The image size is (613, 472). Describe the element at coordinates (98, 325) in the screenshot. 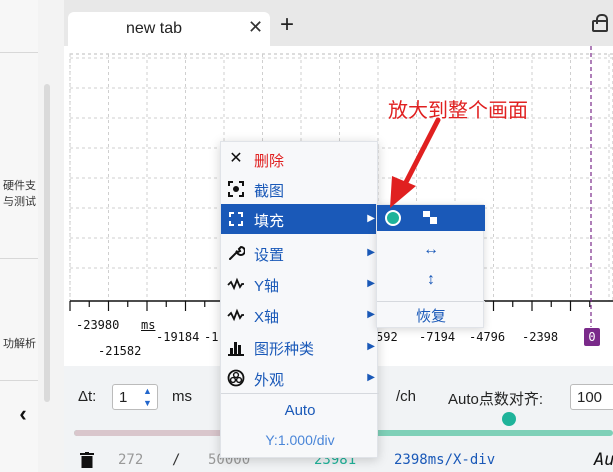

I see `x-tick-label: -23980` at that location.